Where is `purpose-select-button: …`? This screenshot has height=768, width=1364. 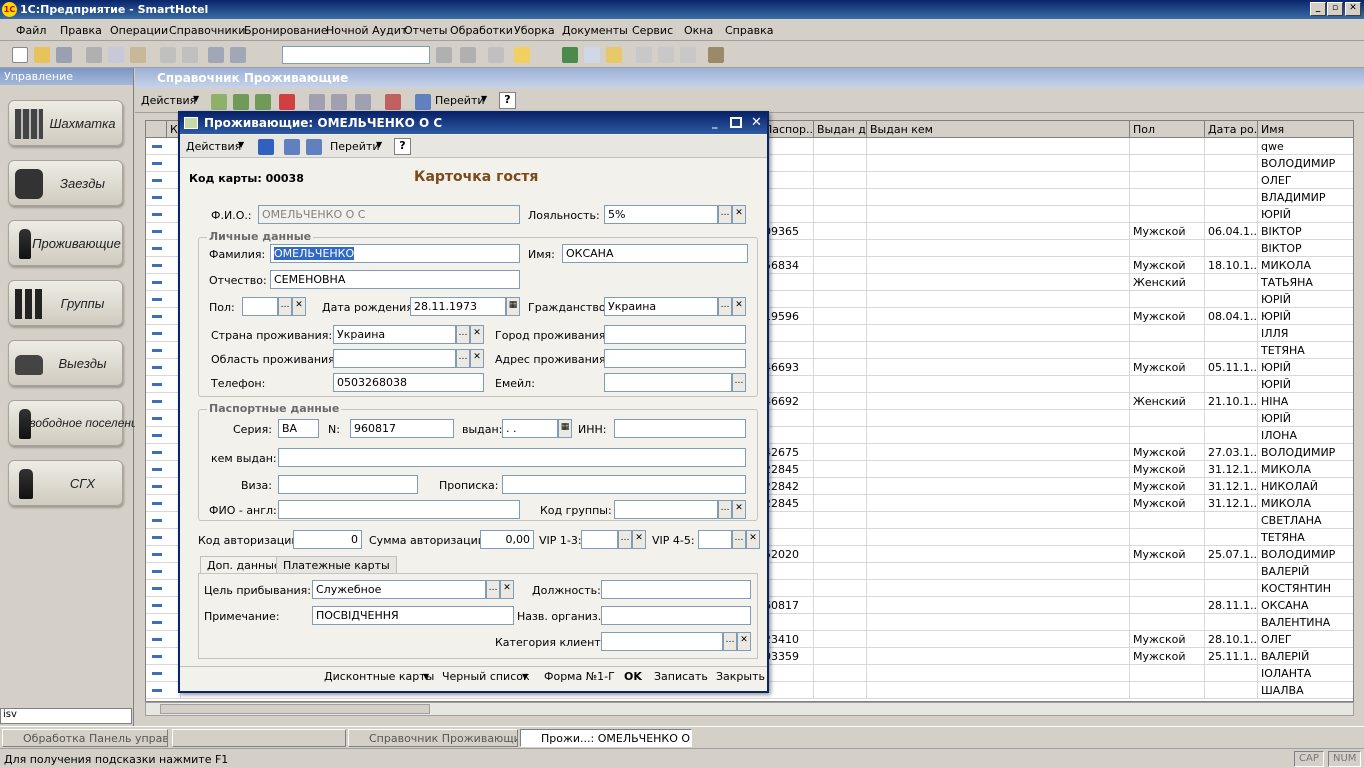
purpose-select-button: … is located at coordinates (493, 589).